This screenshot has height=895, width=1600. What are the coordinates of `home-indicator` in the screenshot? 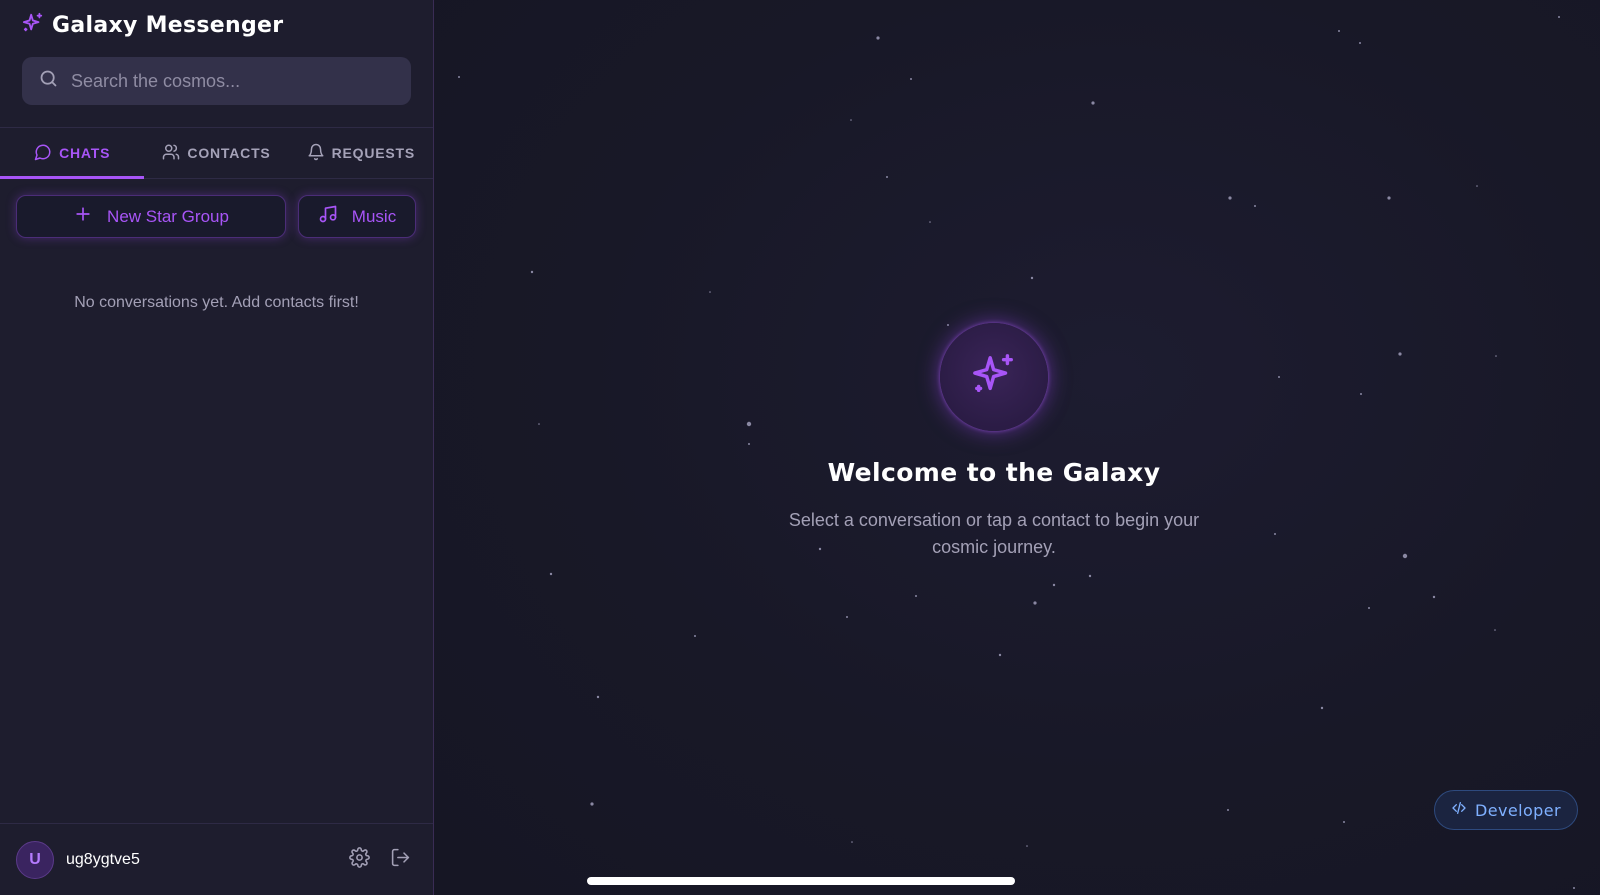 It's located at (801, 881).